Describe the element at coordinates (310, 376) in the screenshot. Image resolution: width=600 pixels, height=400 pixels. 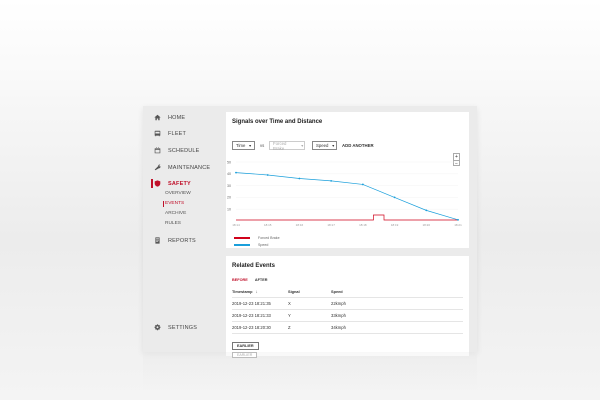
I see `reflection: EARLIER` at that location.